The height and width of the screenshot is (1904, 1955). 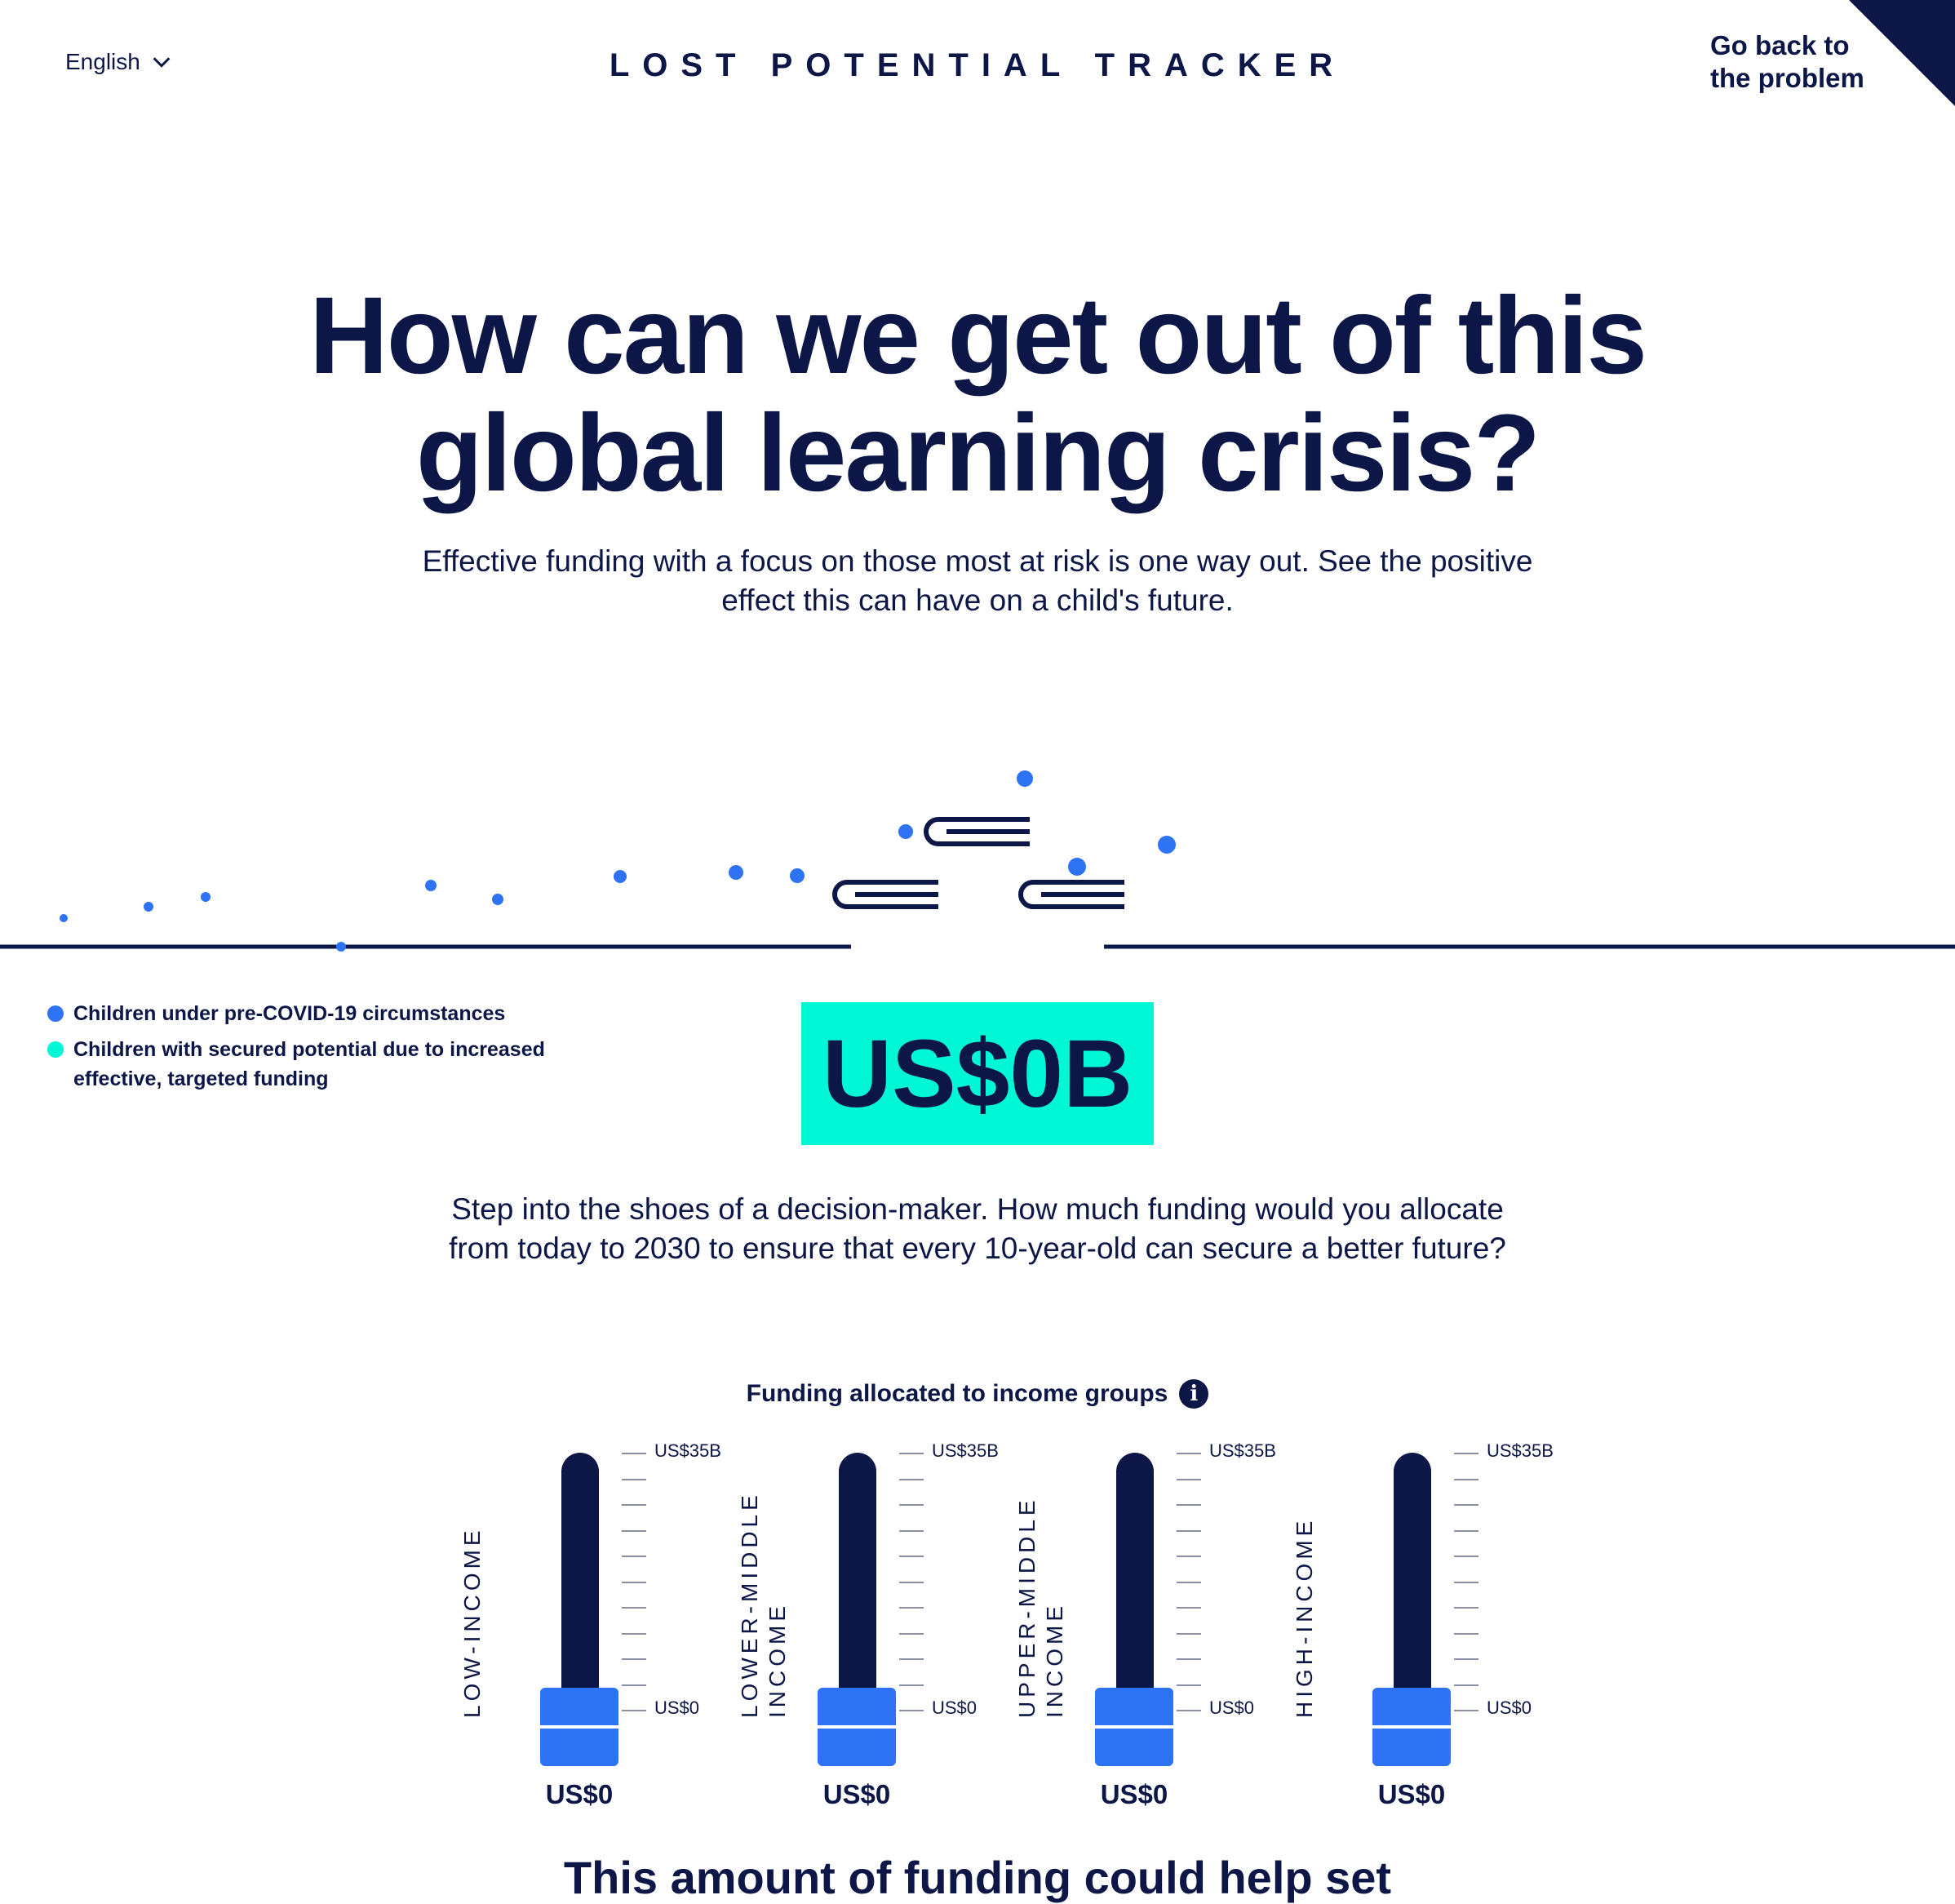 I want to click on group-label: LOW-INCOME, so click(x=472, y=1622).